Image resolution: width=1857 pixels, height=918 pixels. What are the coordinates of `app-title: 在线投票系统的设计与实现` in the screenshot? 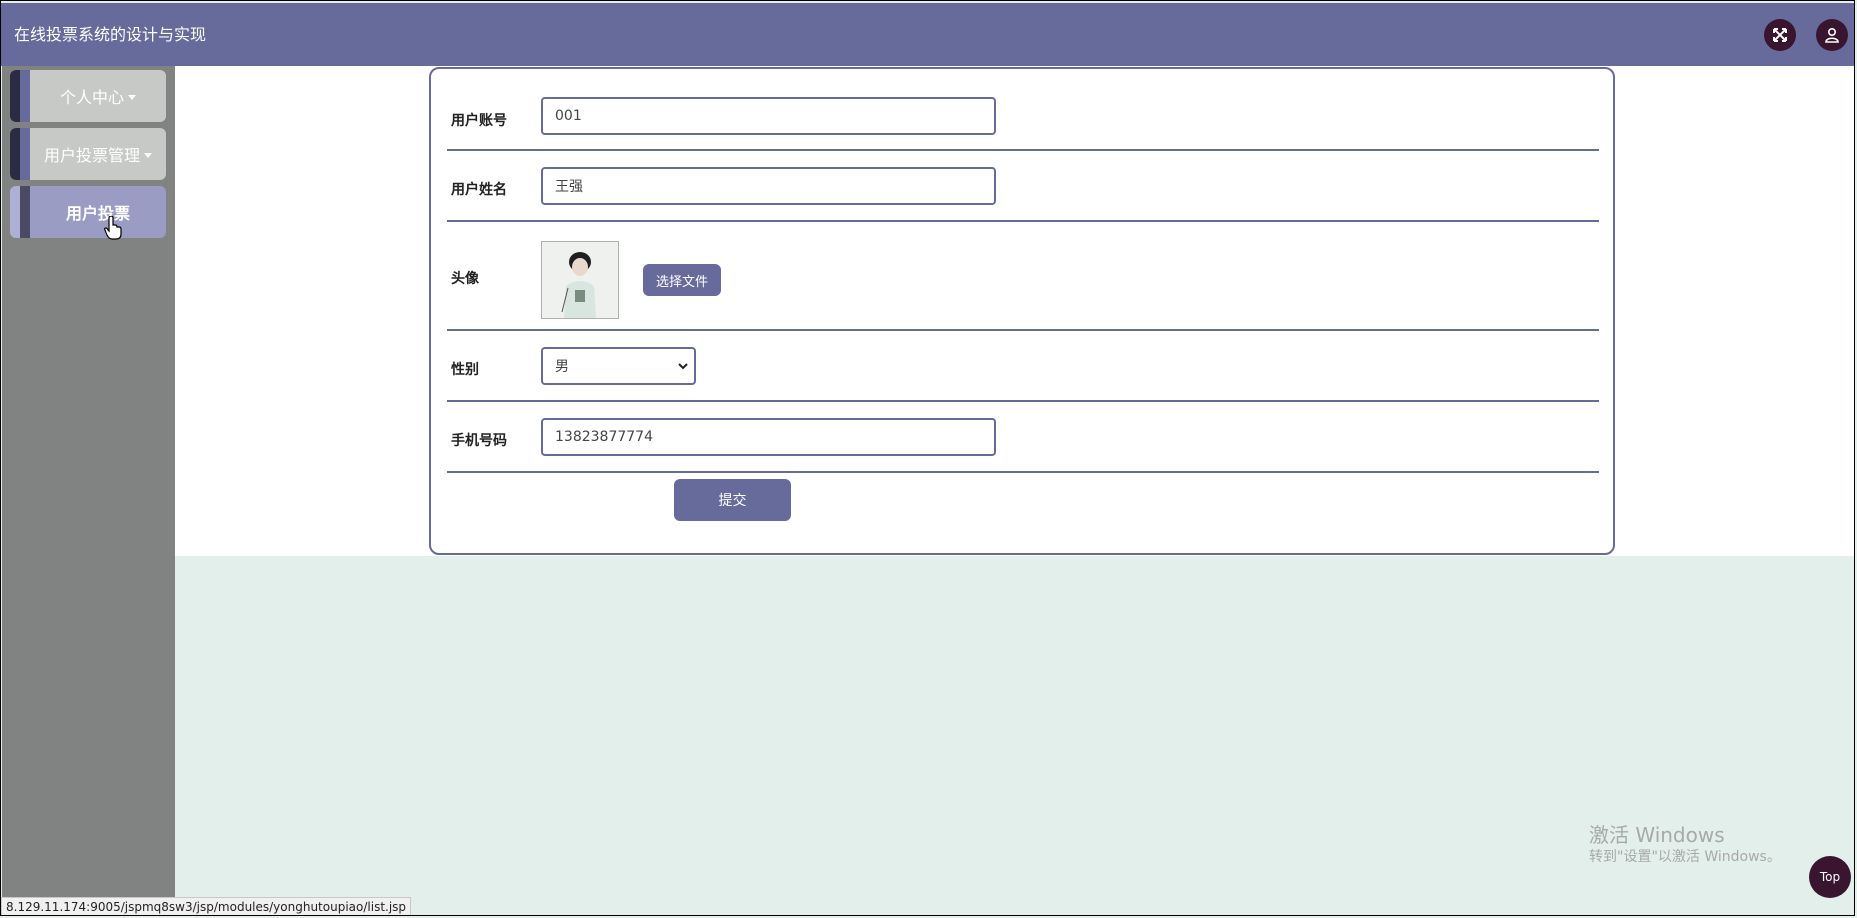 It's located at (110, 34).